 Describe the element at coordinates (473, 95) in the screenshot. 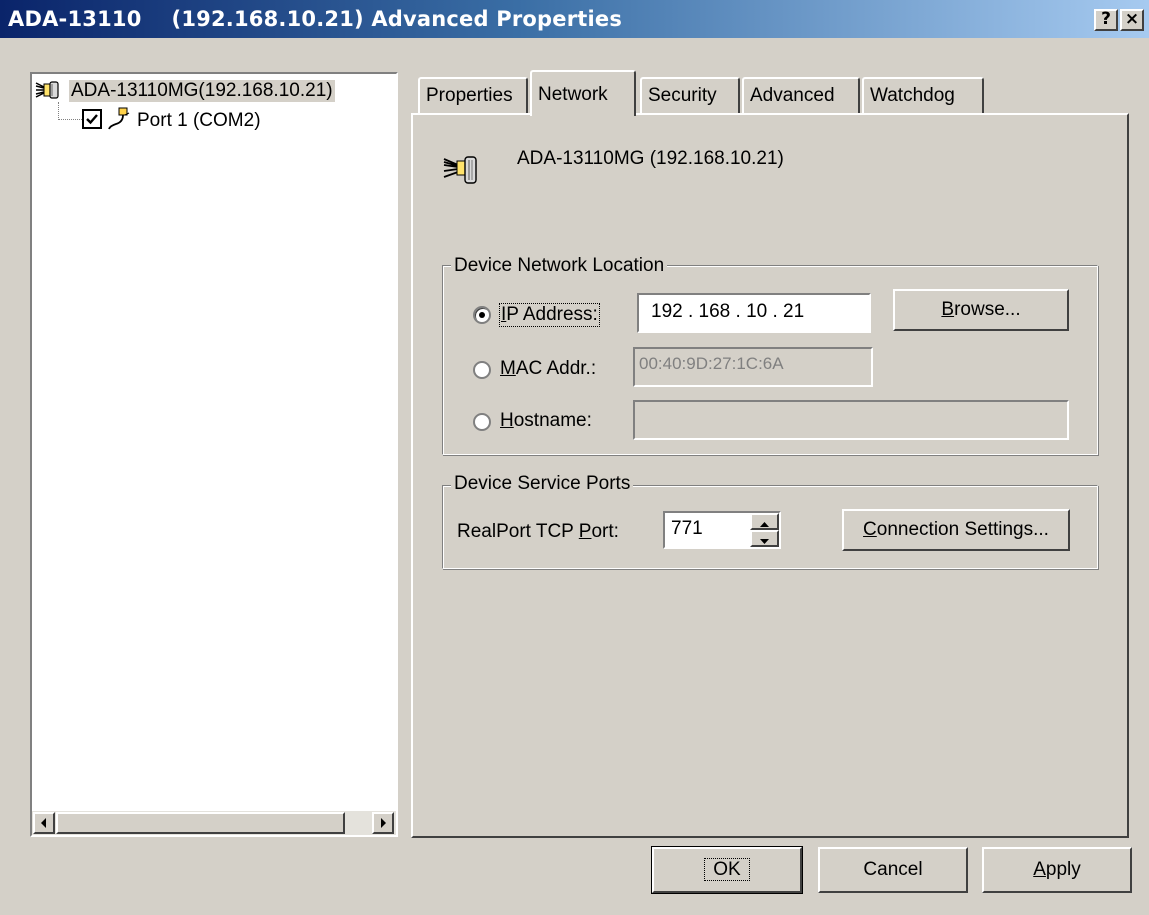

I see `tab-properties: Properties` at that location.